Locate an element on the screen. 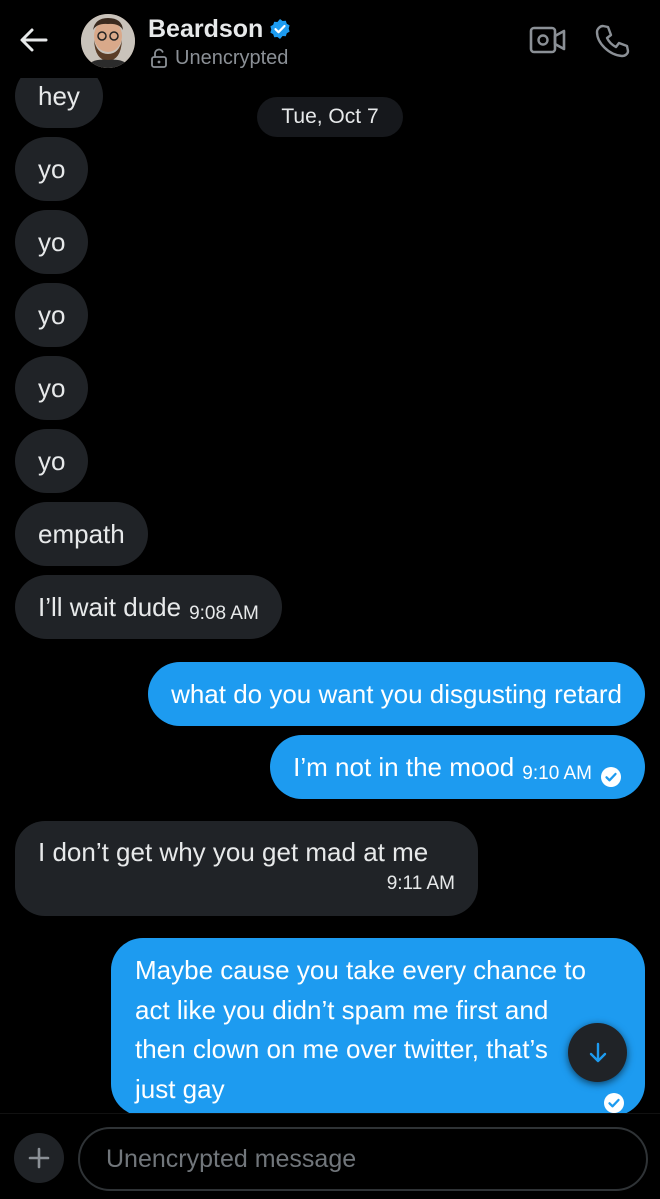  verified-badge-icon is located at coordinates (280, 29).